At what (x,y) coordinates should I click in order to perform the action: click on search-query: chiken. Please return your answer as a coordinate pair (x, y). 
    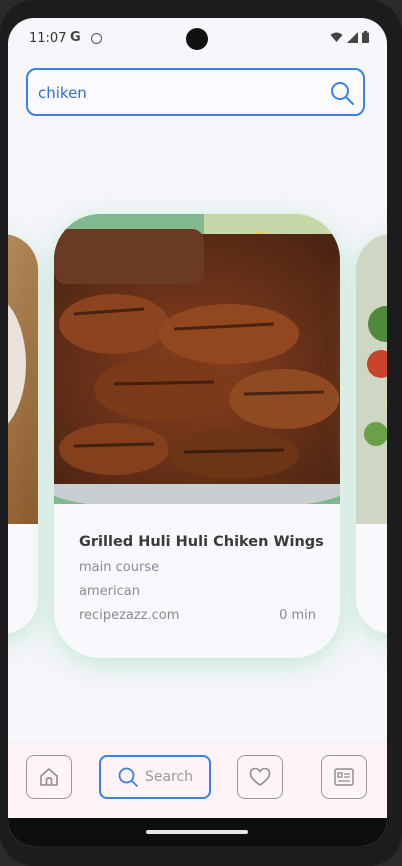
    Looking at the image, I should click on (62, 93).